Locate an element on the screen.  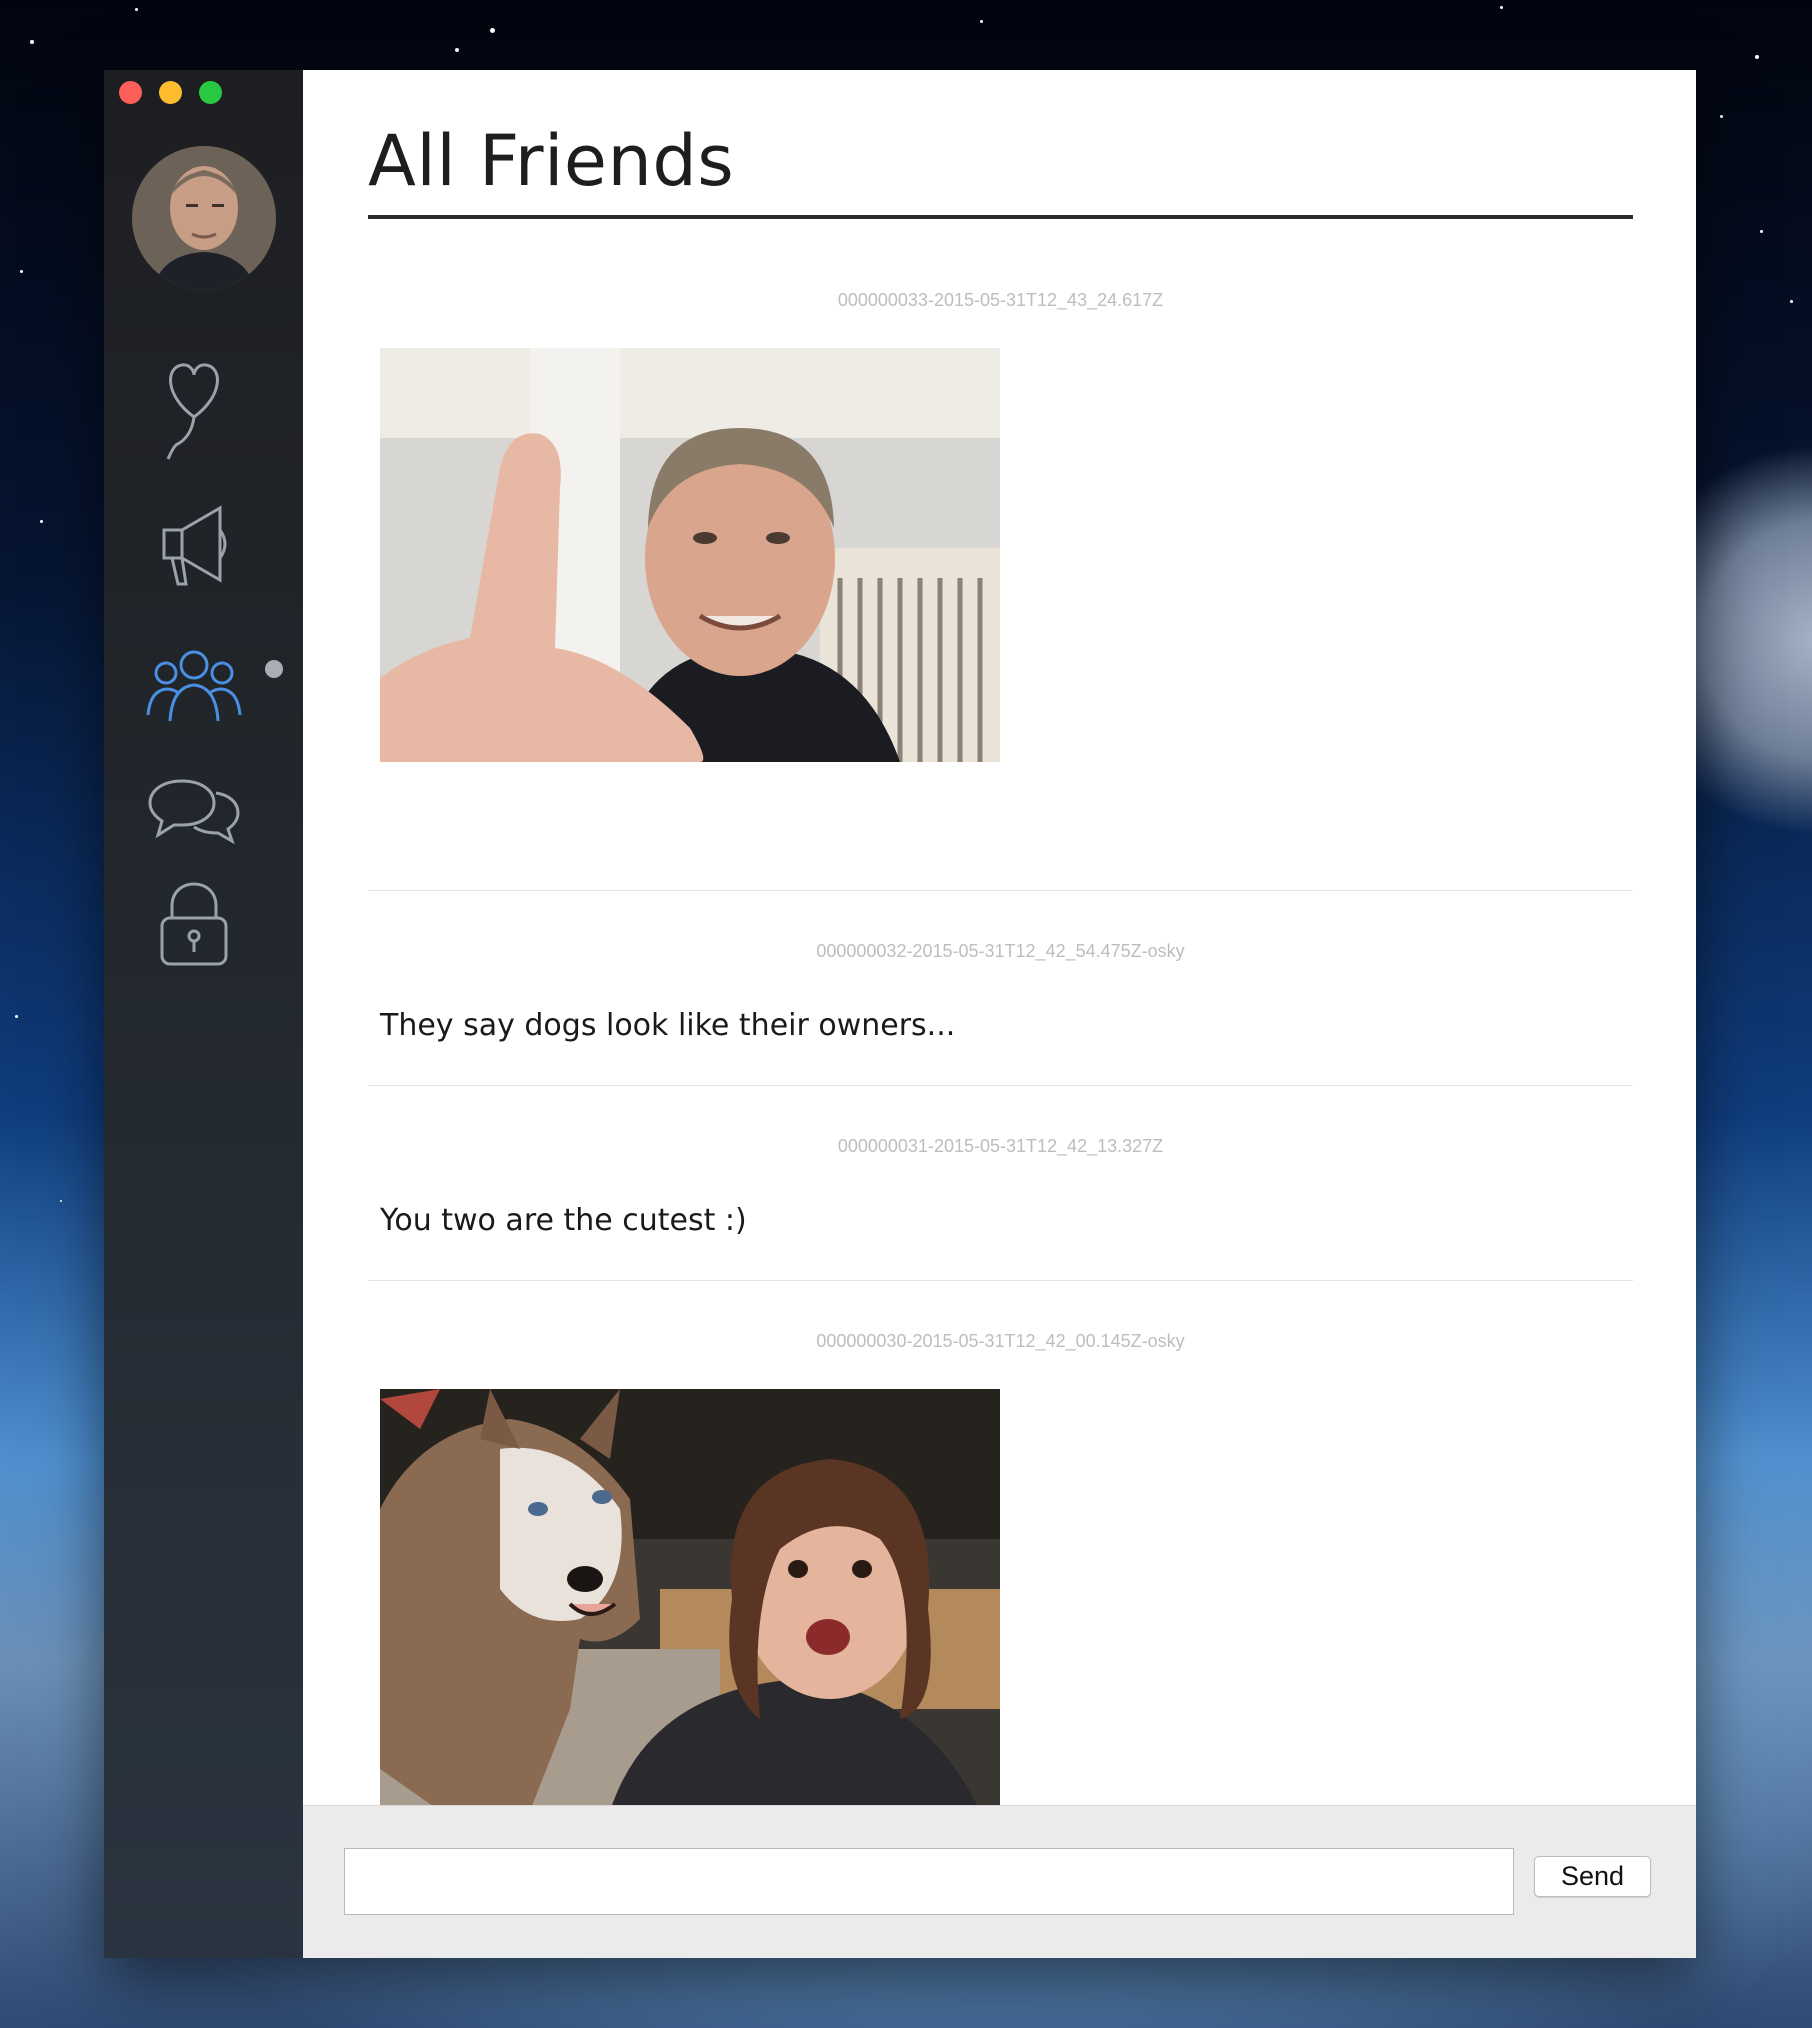
sidebar is located at coordinates (203, 1014).